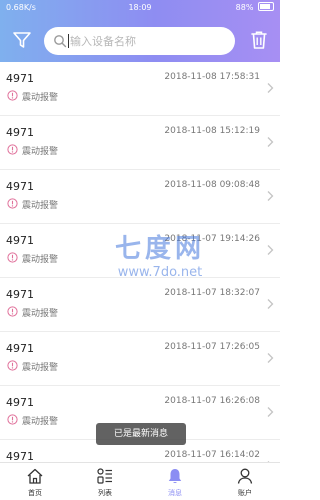  I want to click on alarm-row: 4971 2018-11-08 15:12:19 震动报警, so click(140, 143).